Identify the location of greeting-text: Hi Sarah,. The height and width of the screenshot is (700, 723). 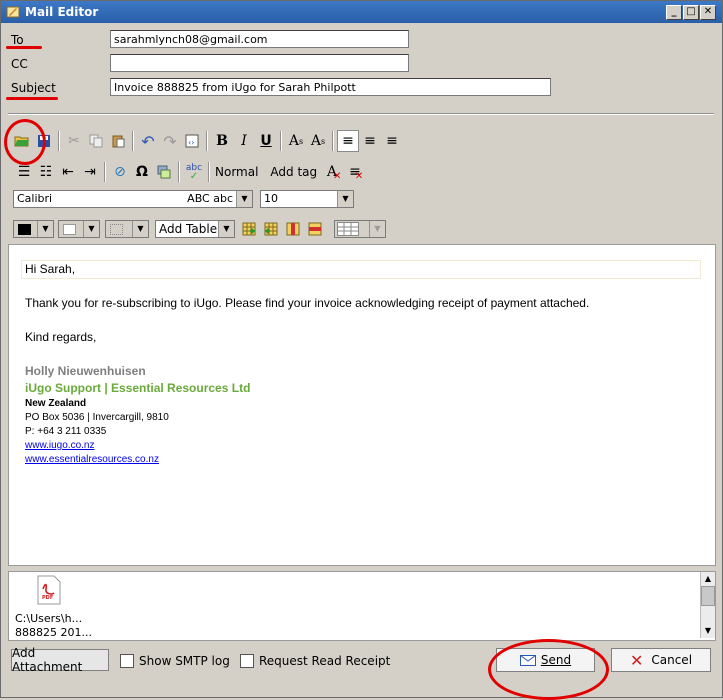
(50, 269).